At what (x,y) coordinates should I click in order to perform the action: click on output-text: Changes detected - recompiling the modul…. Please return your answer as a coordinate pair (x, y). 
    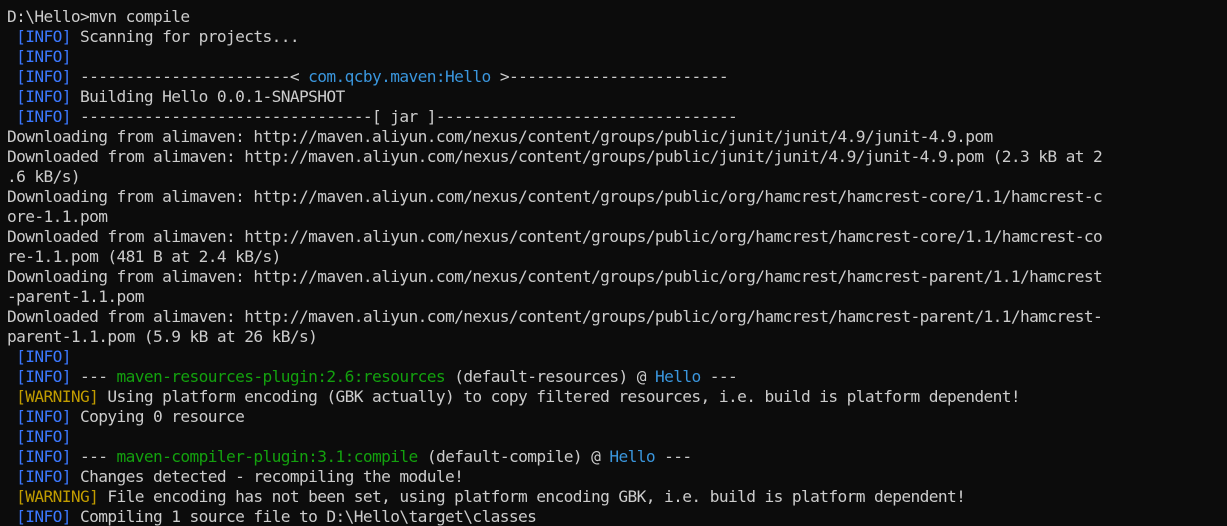
    Looking at the image, I should click on (267, 476).